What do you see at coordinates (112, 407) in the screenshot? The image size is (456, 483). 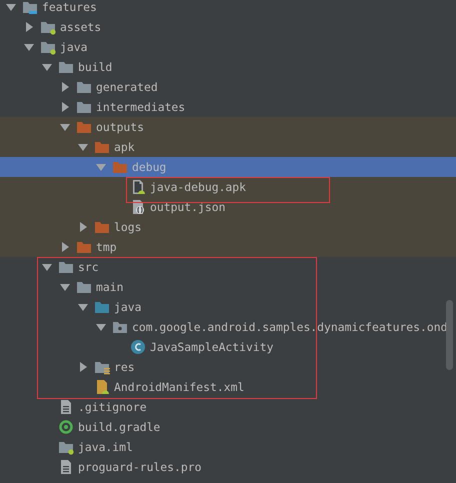 I see `tree-item-label: .gitignore` at bounding box center [112, 407].